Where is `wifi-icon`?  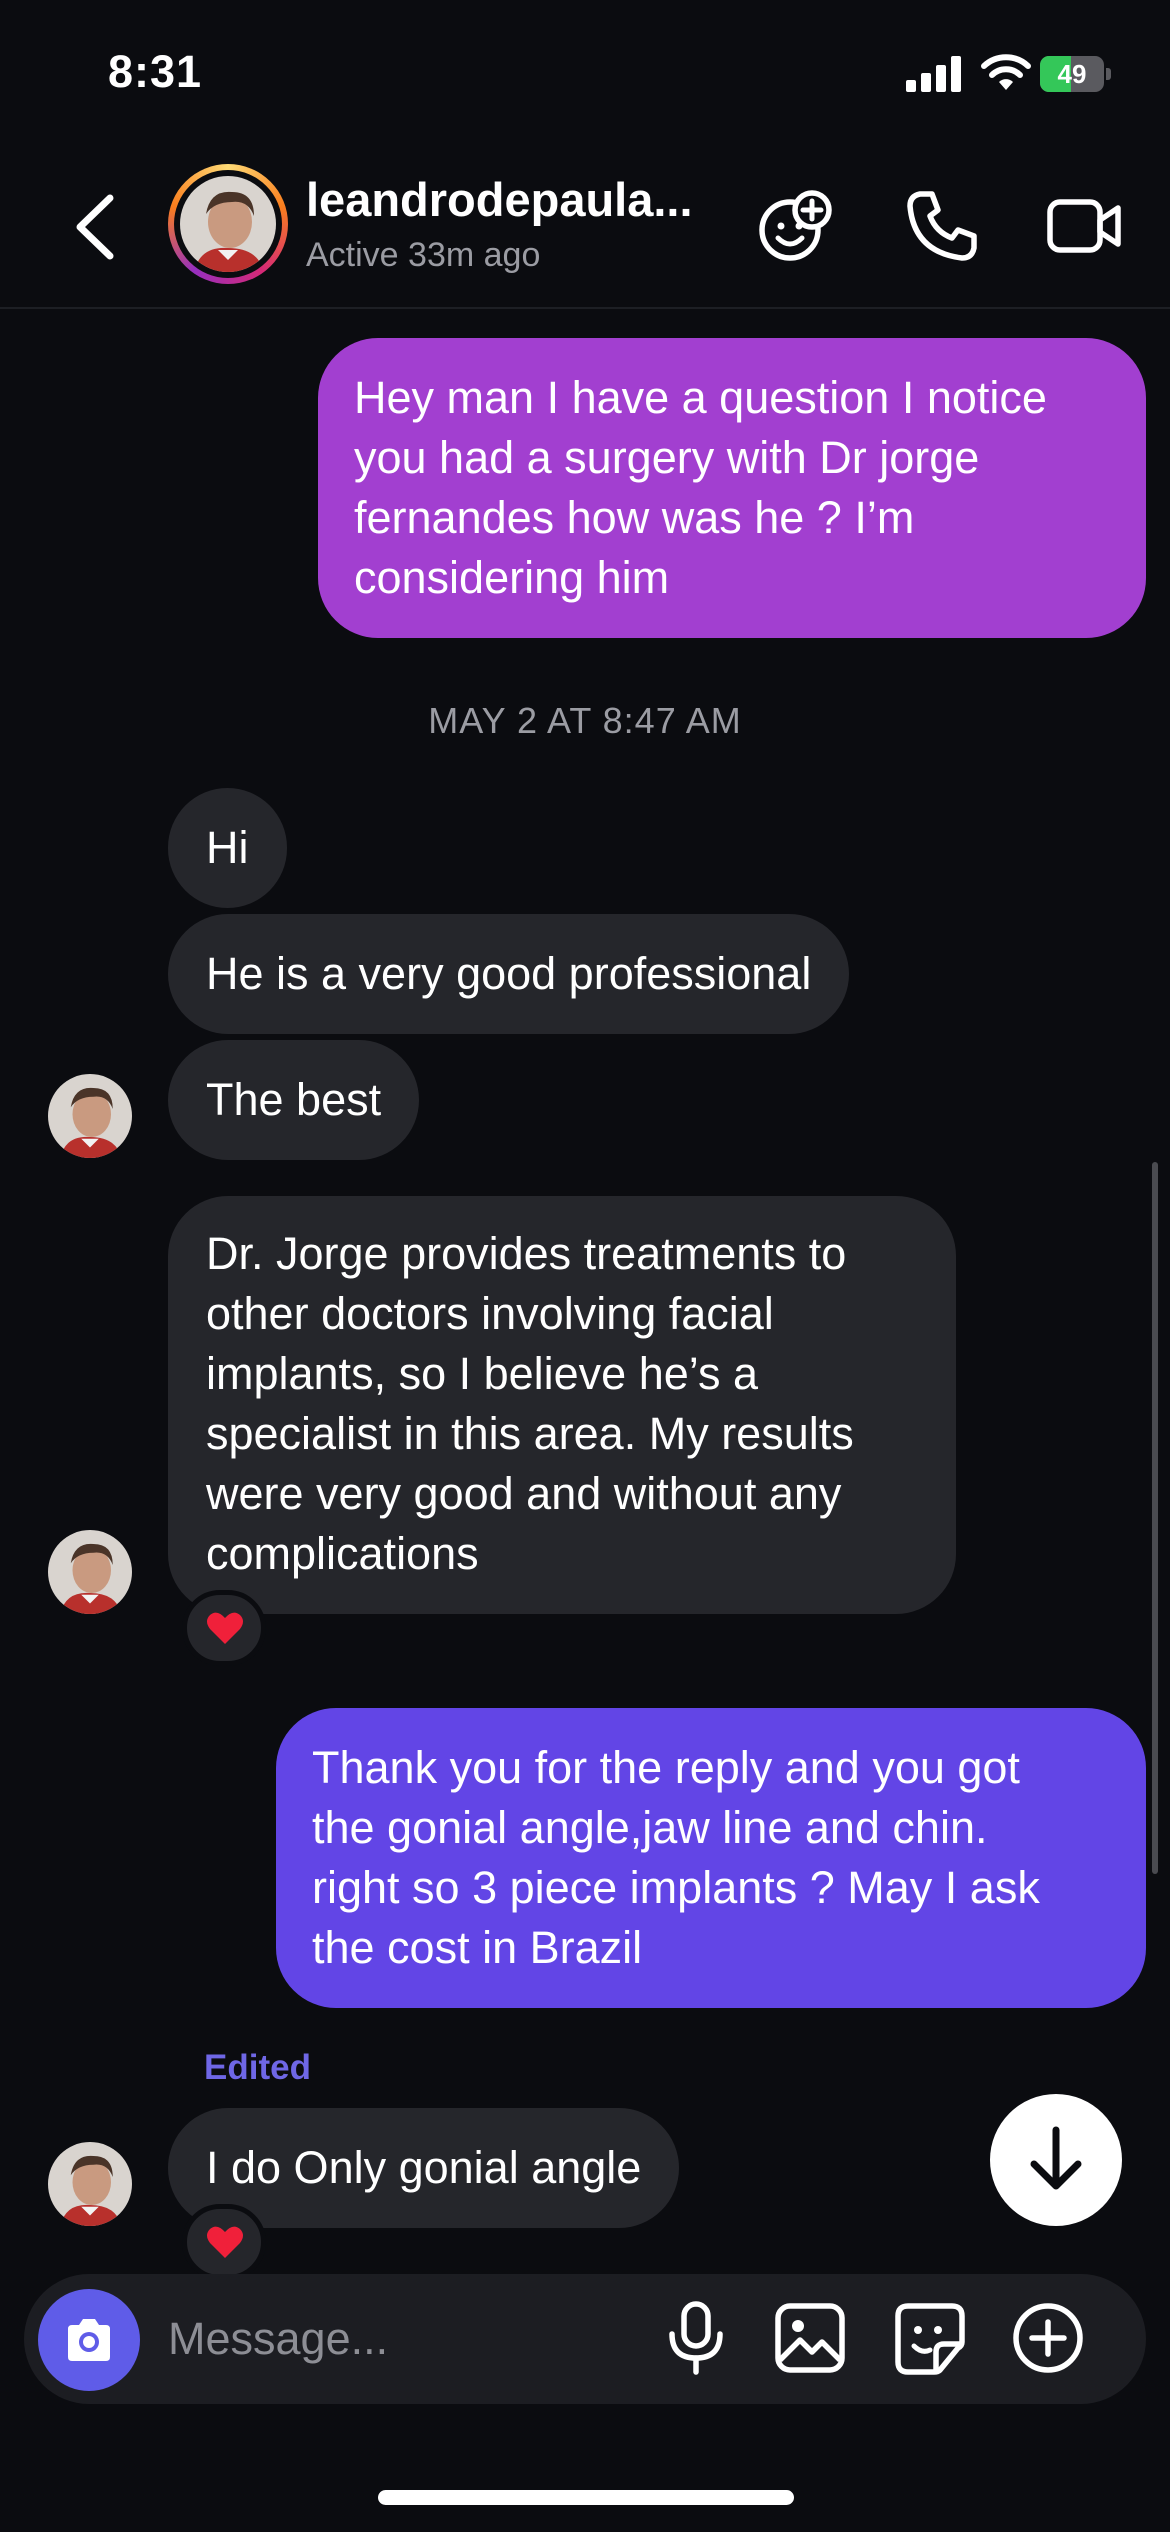
wifi-icon is located at coordinates (1006, 72).